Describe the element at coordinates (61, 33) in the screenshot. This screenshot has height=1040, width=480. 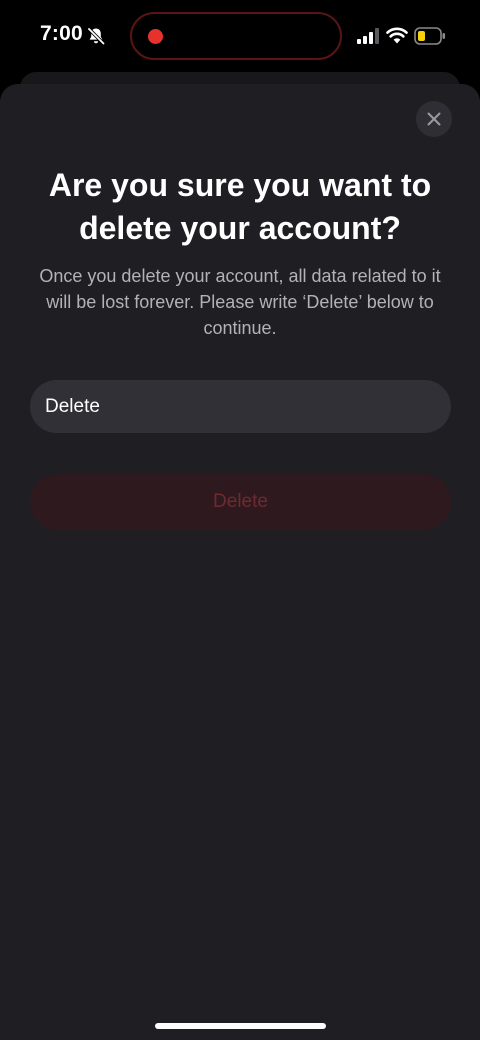
I see `status-time: 7:00` at that location.